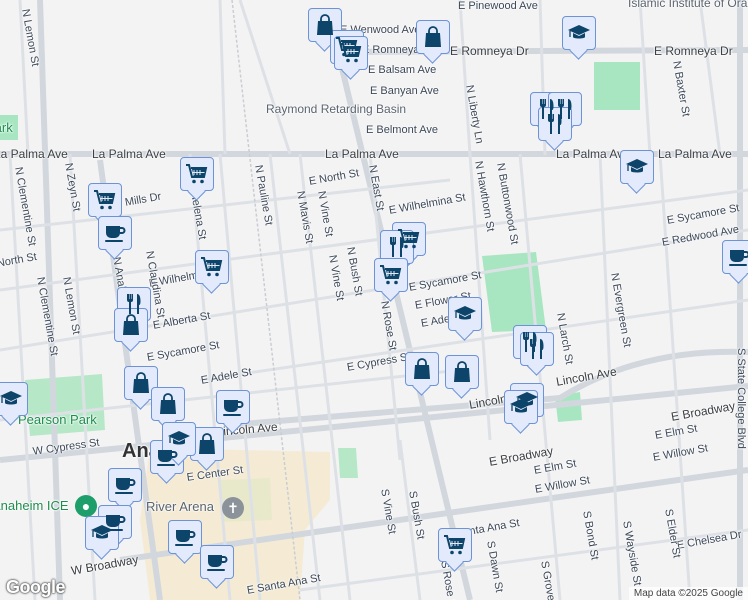  What do you see at coordinates (688, 593) in the screenshot?
I see `map-attribution: Map data ©2025 Google` at bounding box center [688, 593].